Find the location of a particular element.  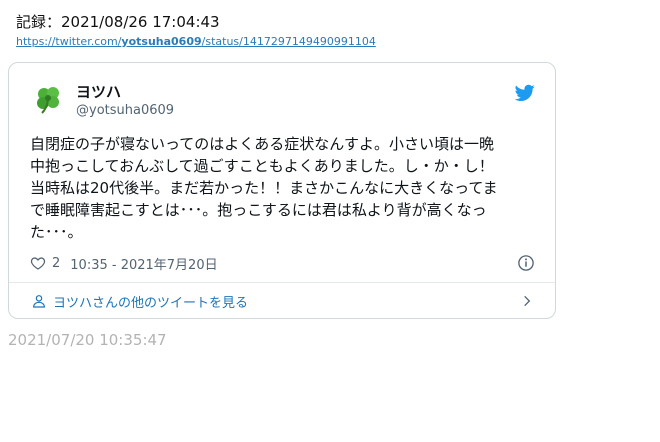

four-leaf-clover-icon is located at coordinates (49, 100).